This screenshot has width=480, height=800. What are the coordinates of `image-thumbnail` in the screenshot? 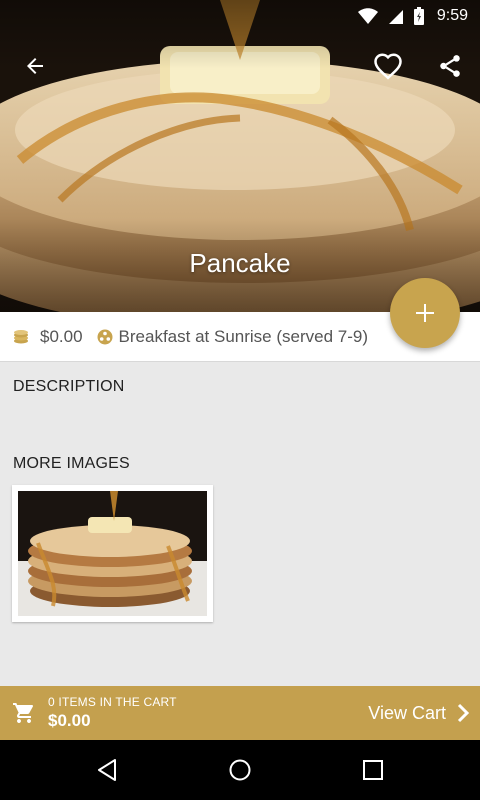 It's located at (112, 553).